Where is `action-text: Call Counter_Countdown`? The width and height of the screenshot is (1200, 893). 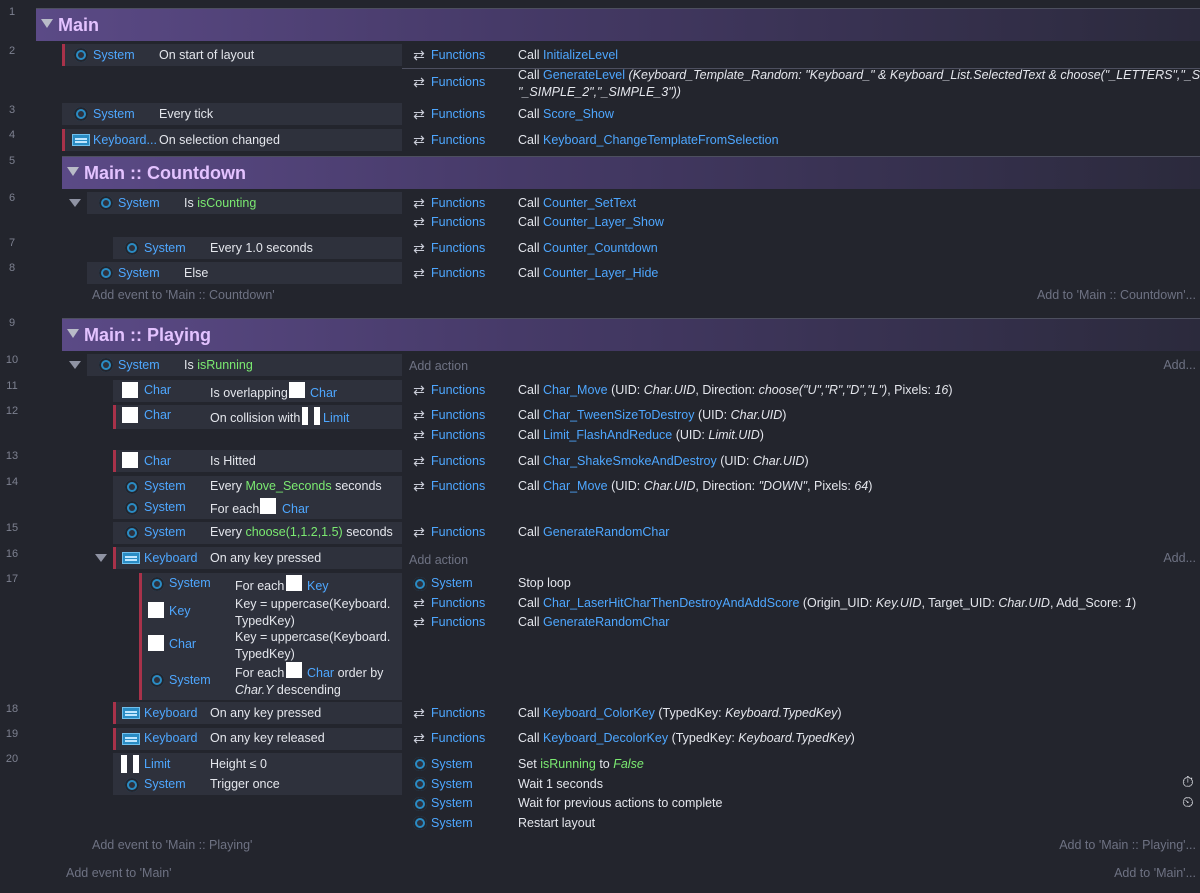
action-text: Call Counter_Countdown is located at coordinates (588, 248).